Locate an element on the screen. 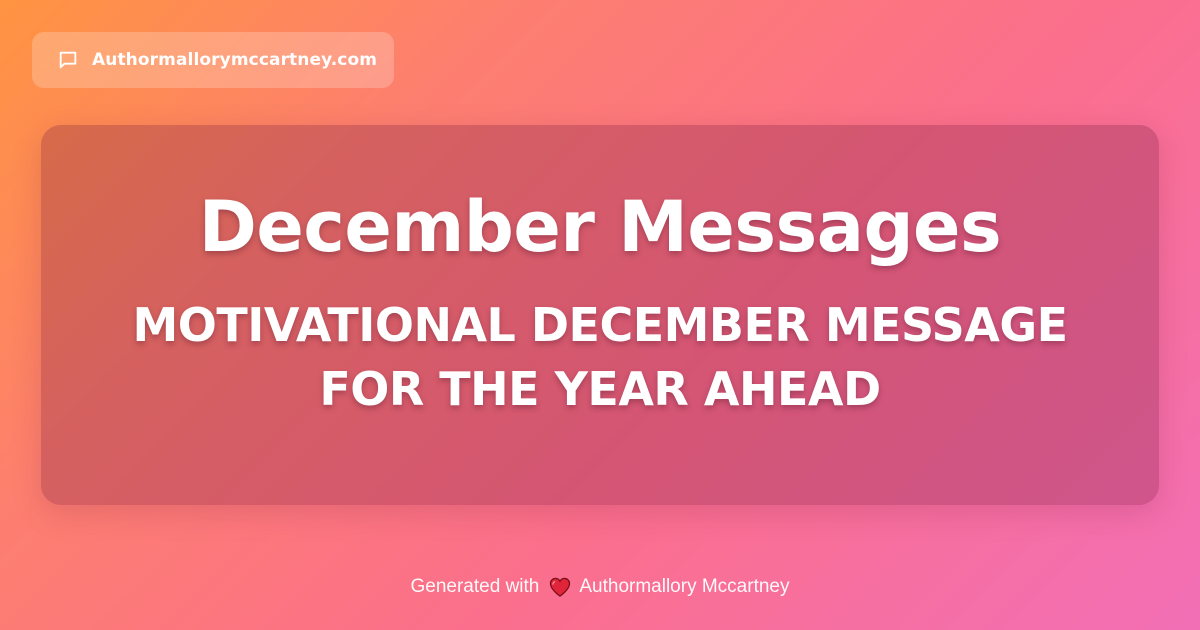 This screenshot has height=630, width=1200. site-badge: Authormallorymccartney.com is located at coordinates (213, 60).